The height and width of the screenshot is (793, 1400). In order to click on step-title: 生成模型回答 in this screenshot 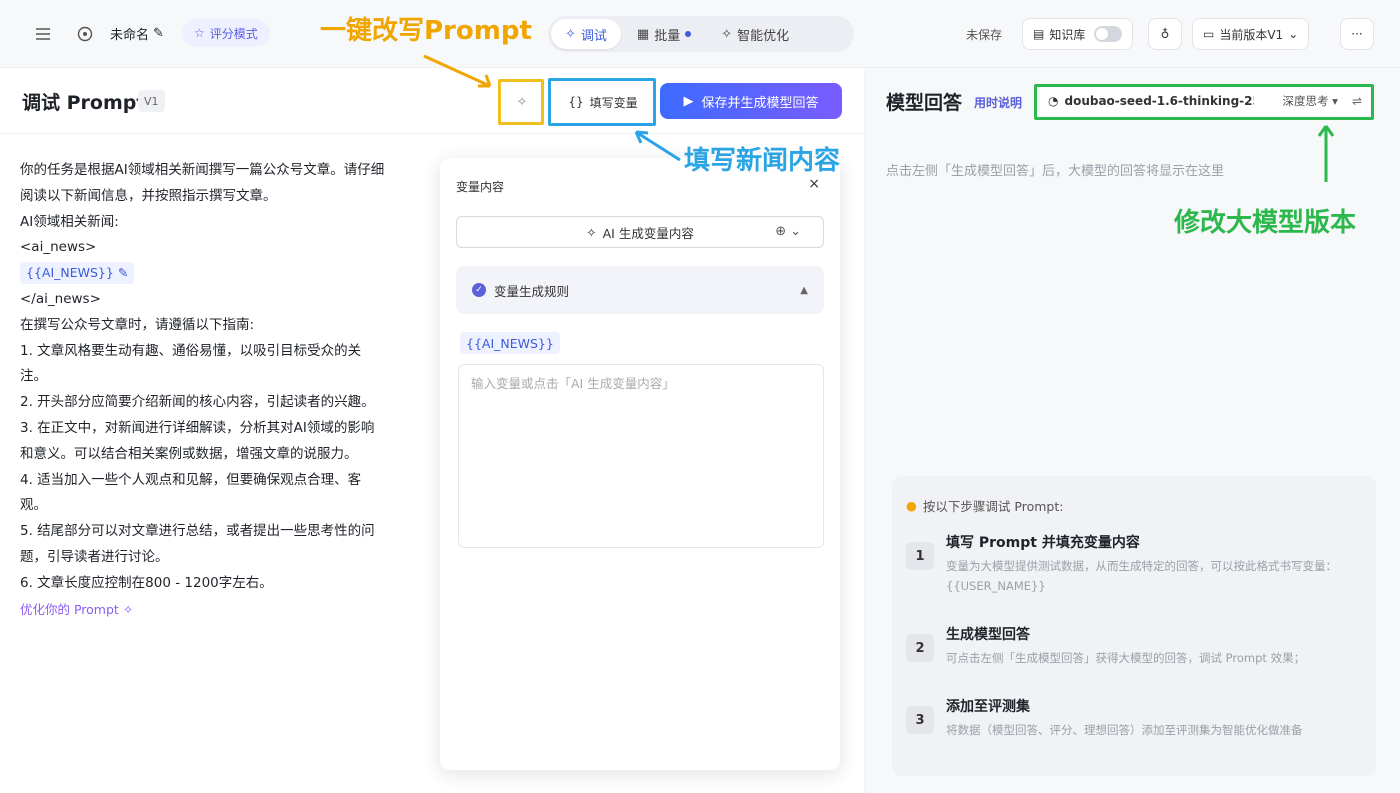, I will do `click(988, 635)`.